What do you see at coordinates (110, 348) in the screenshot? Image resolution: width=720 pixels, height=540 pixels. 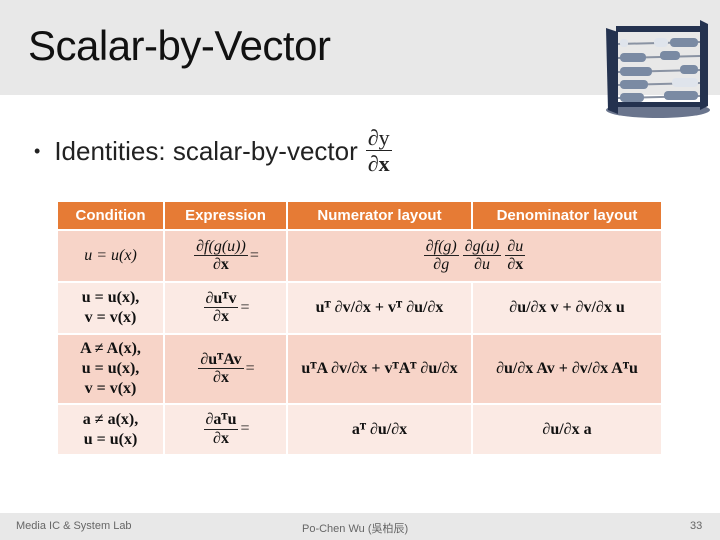 I see `condition-line: A ≠ A(x),` at bounding box center [110, 348].